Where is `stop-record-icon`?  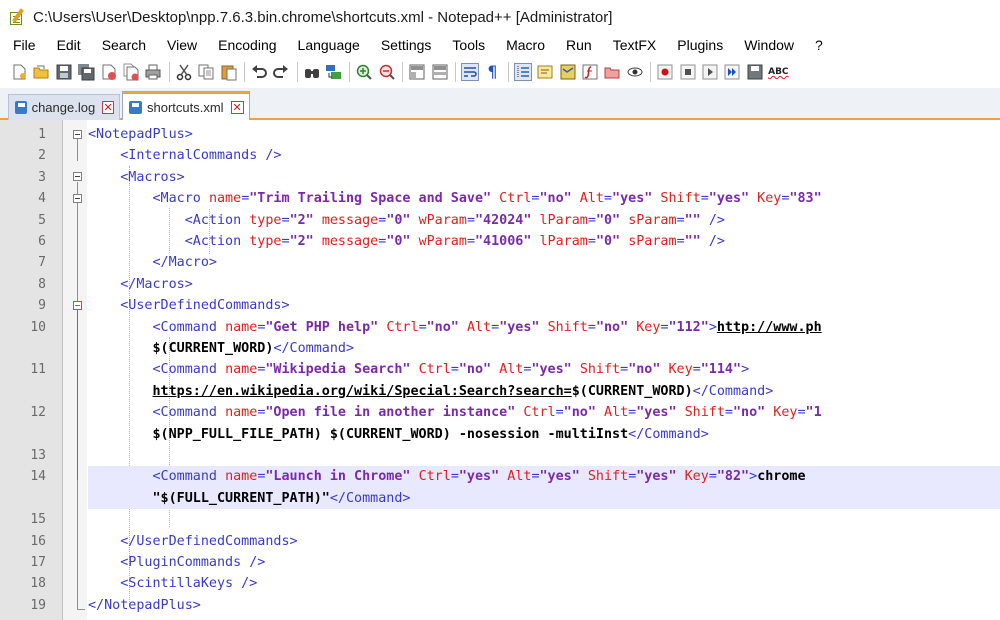
stop-record-icon is located at coordinates (688, 72).